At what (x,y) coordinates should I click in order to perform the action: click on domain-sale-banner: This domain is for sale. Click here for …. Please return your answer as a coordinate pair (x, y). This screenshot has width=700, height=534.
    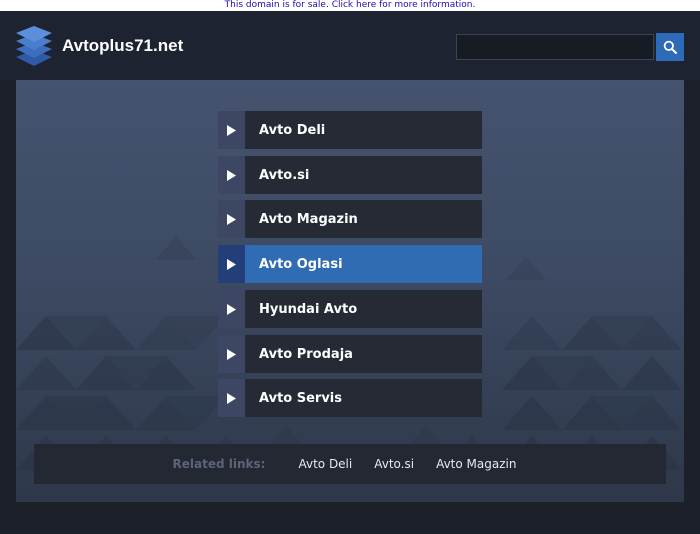
    Looking at the image, I should click on (350, 5).